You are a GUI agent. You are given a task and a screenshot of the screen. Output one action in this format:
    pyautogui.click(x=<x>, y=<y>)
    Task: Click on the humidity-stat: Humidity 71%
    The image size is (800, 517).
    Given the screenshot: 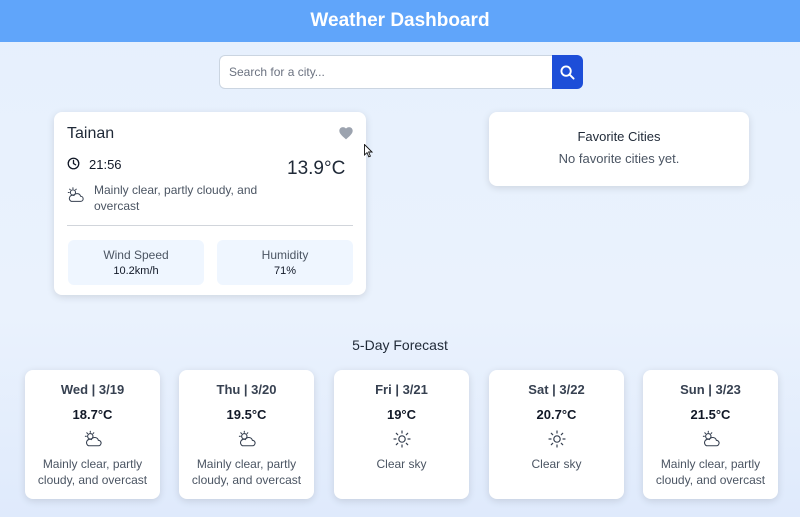 What is the action you would take?
    pyautogui.click(x=285, y=262)
    